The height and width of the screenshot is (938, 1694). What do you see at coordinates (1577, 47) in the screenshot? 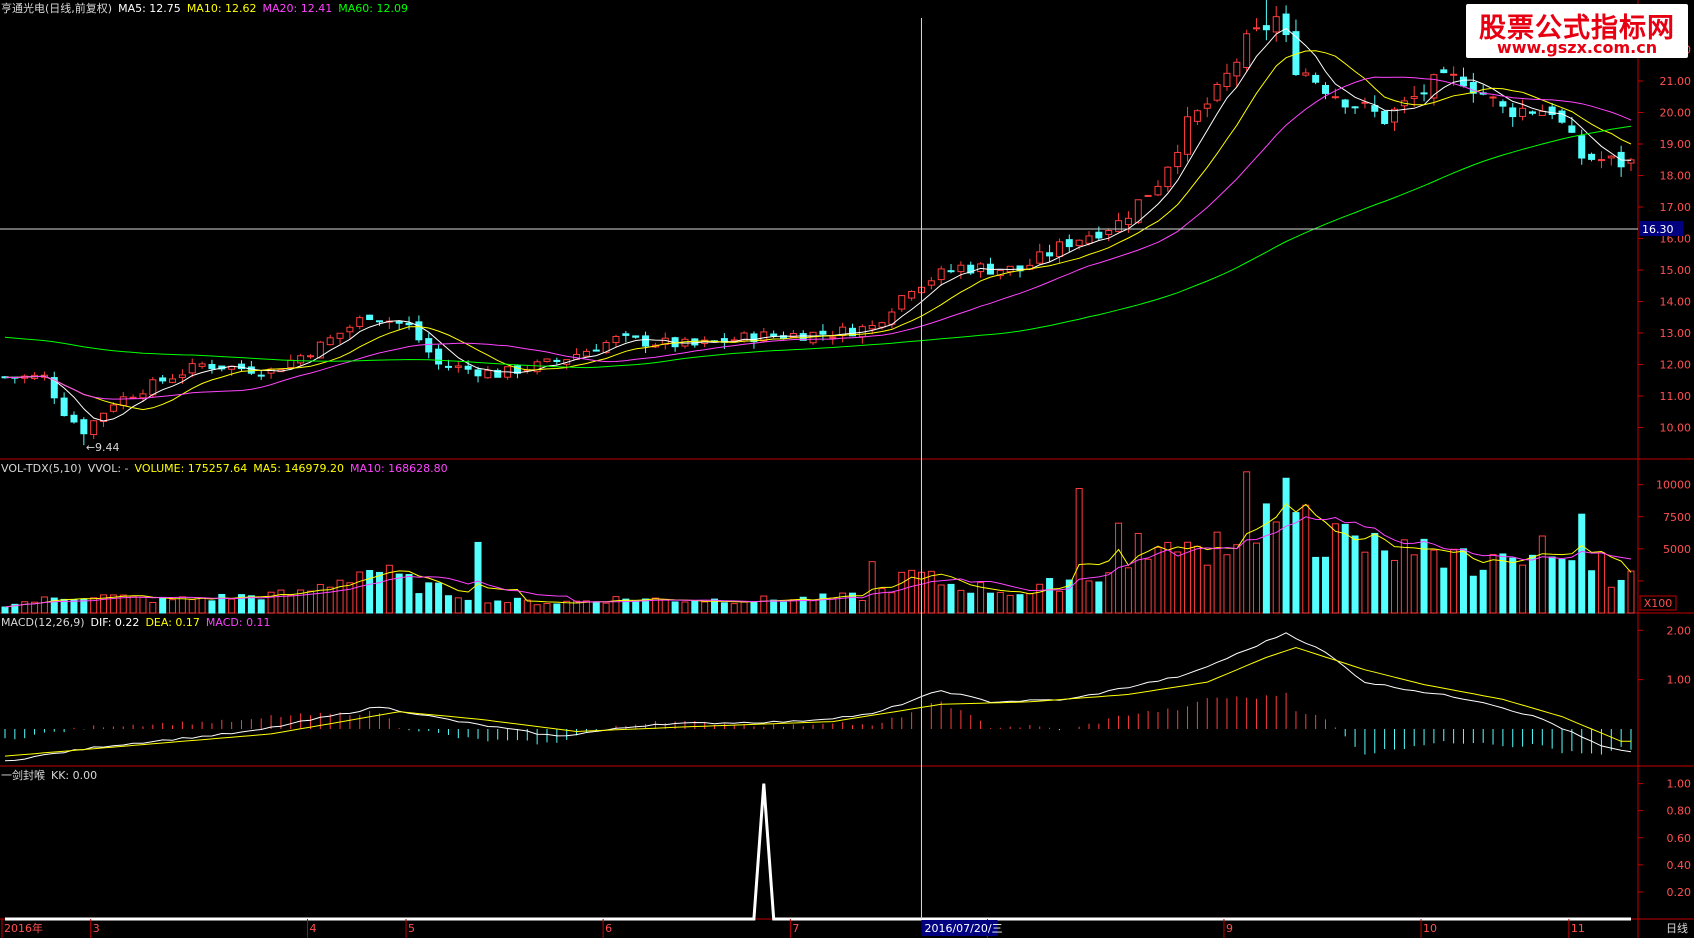
I see `logo-url: www.gszx.com.cn` at bounding box center [1577, 47].